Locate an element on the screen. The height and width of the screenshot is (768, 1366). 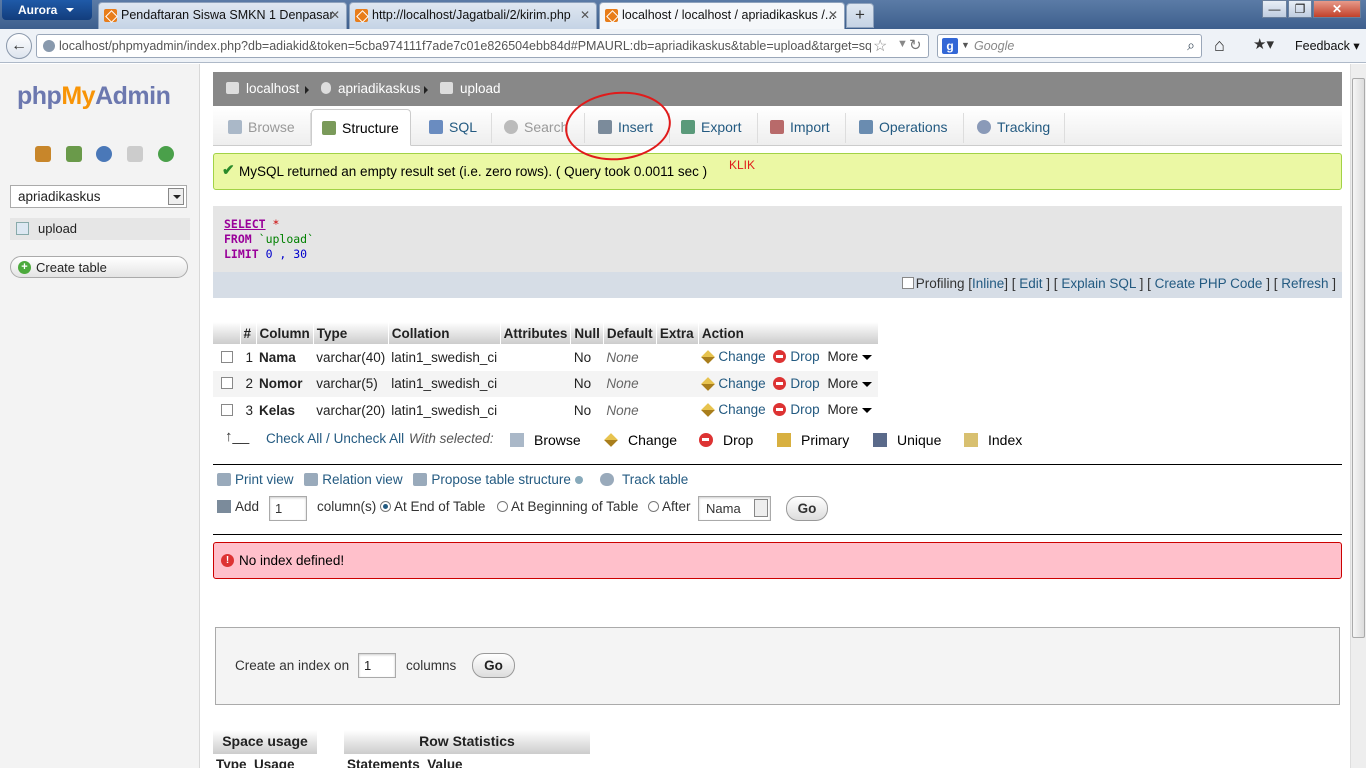
track-table-link: Track table is located at coordinates (644, 479).